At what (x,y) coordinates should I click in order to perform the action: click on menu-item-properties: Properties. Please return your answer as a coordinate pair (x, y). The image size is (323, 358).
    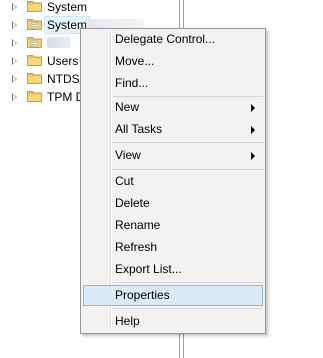
    Looking at the image, I should click on (173, 295).